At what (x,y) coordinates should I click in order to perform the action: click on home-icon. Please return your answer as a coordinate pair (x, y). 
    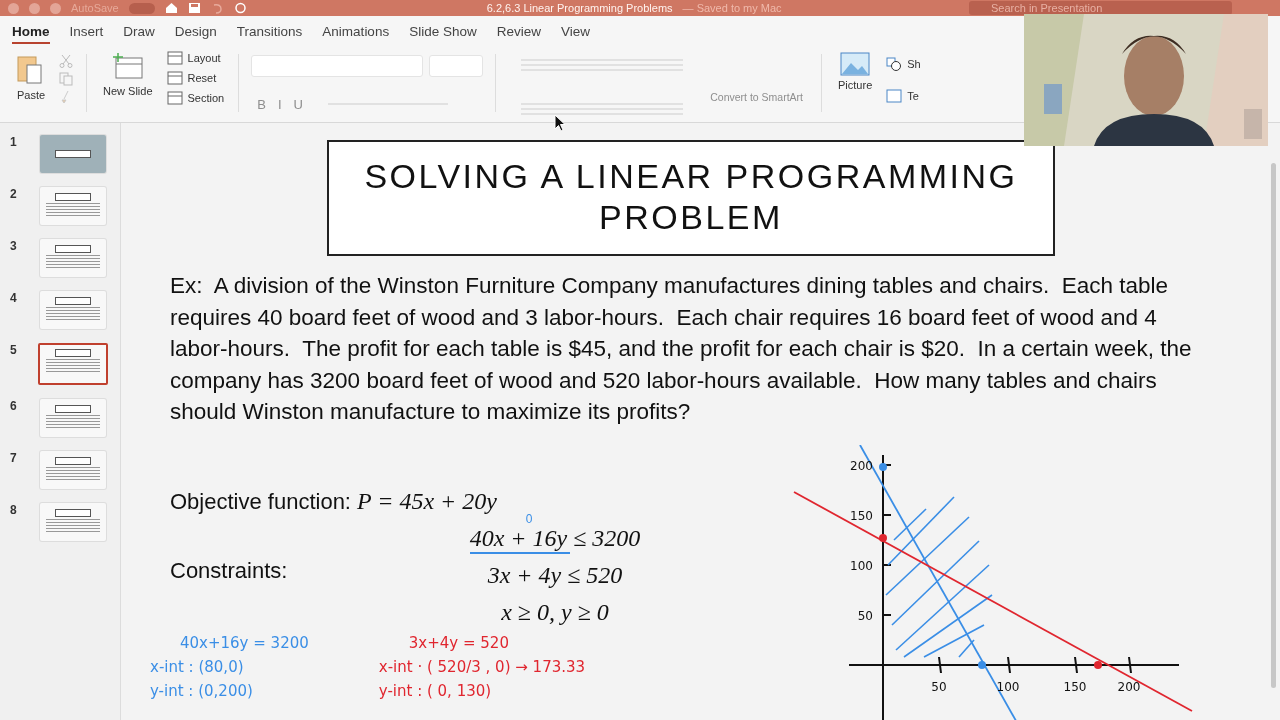
    Looking at the image, I should click on (171, 8).